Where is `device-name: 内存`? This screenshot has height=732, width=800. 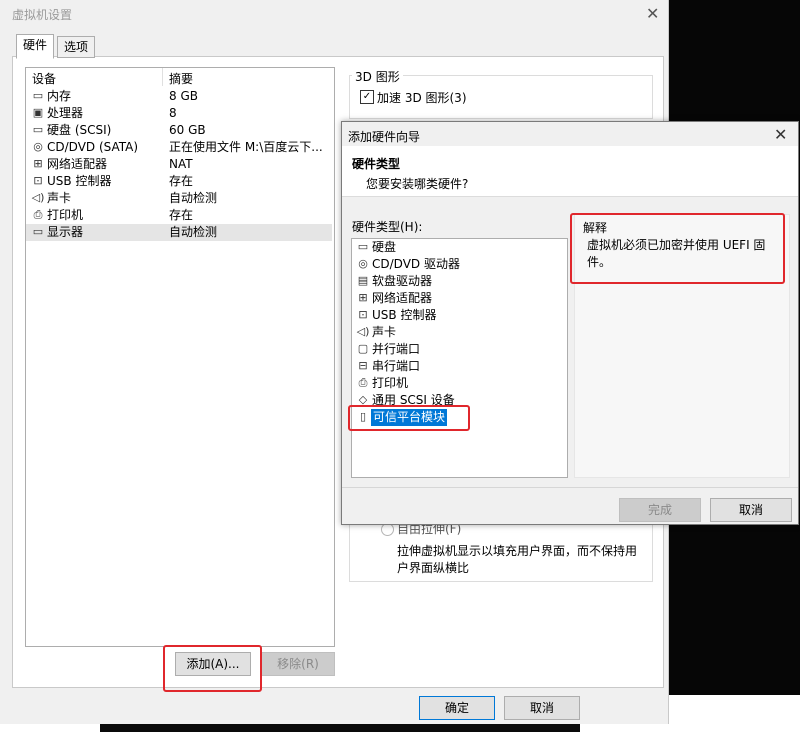 device-name: 内存 is located at coordinates (59, 96).